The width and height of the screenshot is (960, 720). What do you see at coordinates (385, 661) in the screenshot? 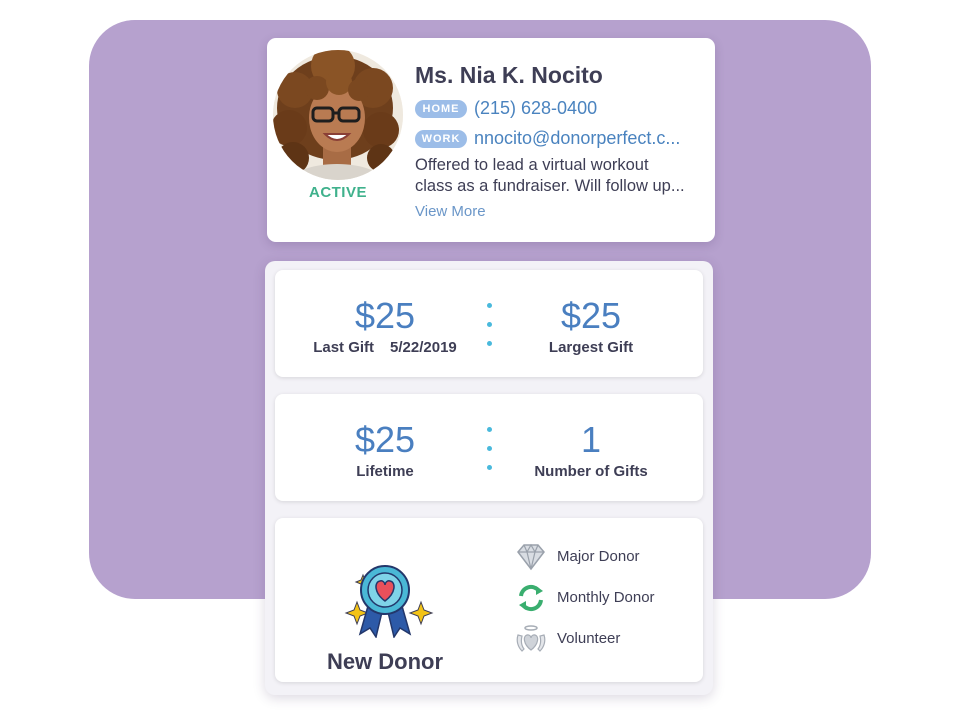
I see `current-badge-label: New Donor` at bounding box center [385, 661].